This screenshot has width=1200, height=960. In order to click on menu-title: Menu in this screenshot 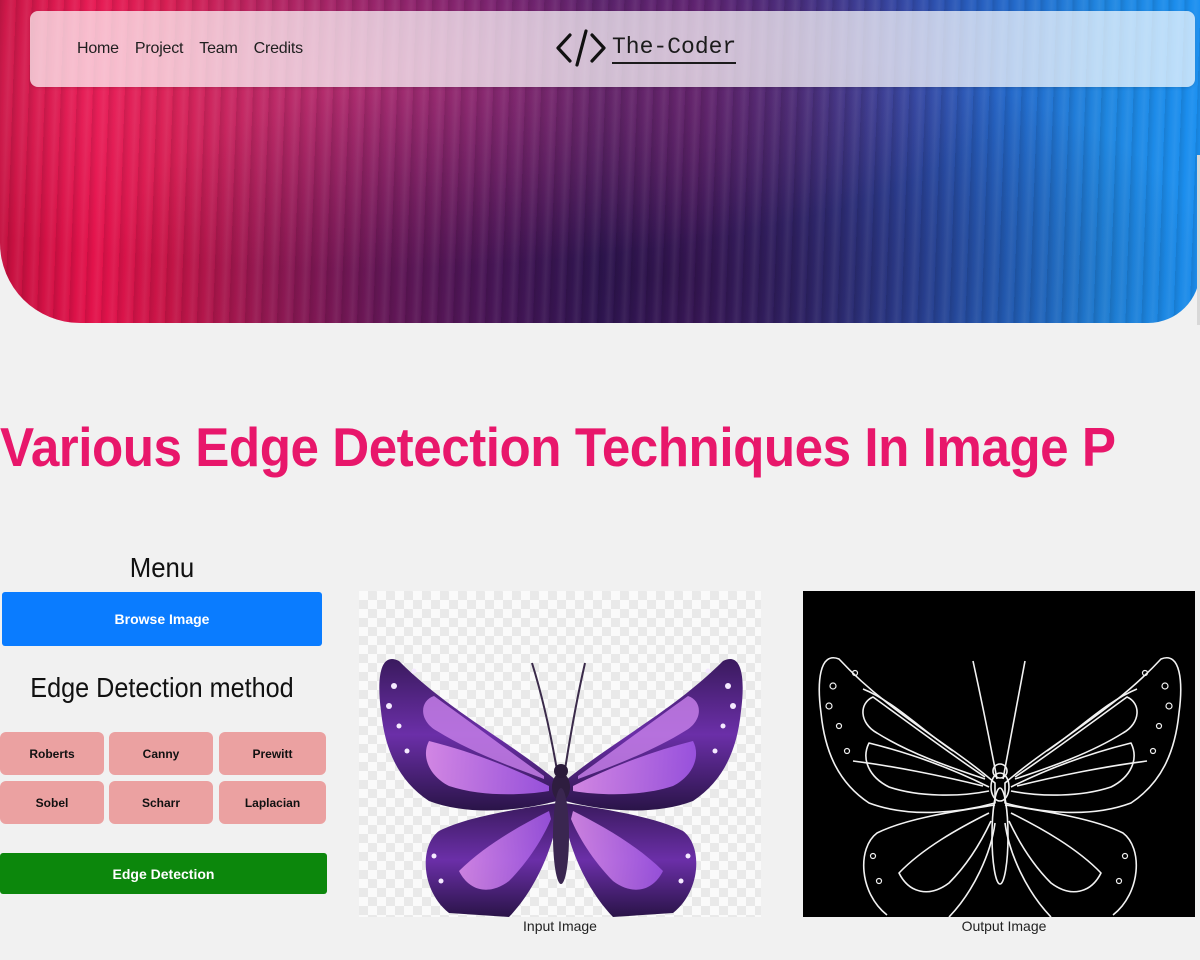, I will do `click(162, 567)`.